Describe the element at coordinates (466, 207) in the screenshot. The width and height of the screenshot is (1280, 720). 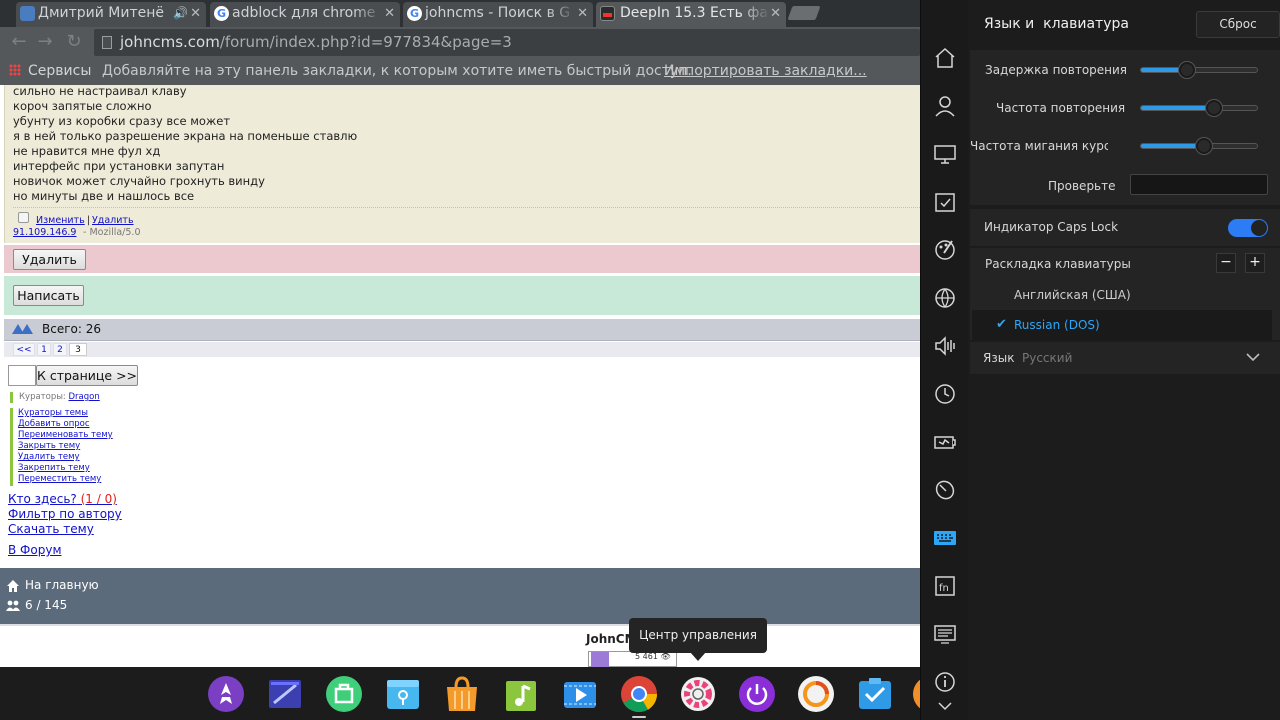
I see `post-divider` at that location.